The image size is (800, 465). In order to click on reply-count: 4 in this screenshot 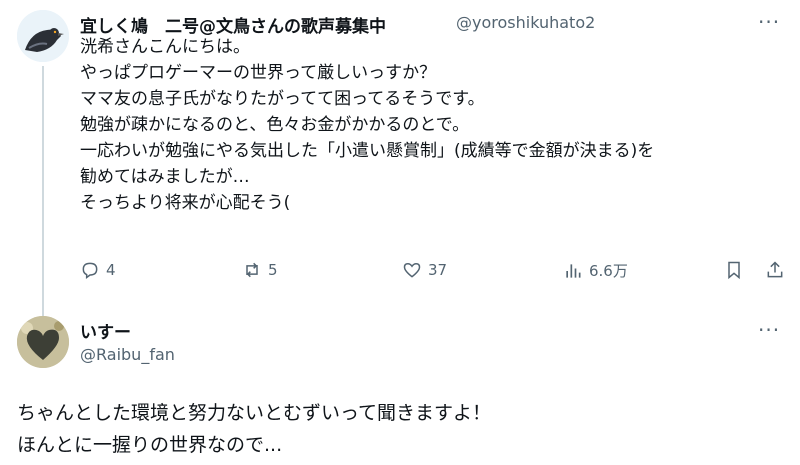, I will do `click(111, 270)`.